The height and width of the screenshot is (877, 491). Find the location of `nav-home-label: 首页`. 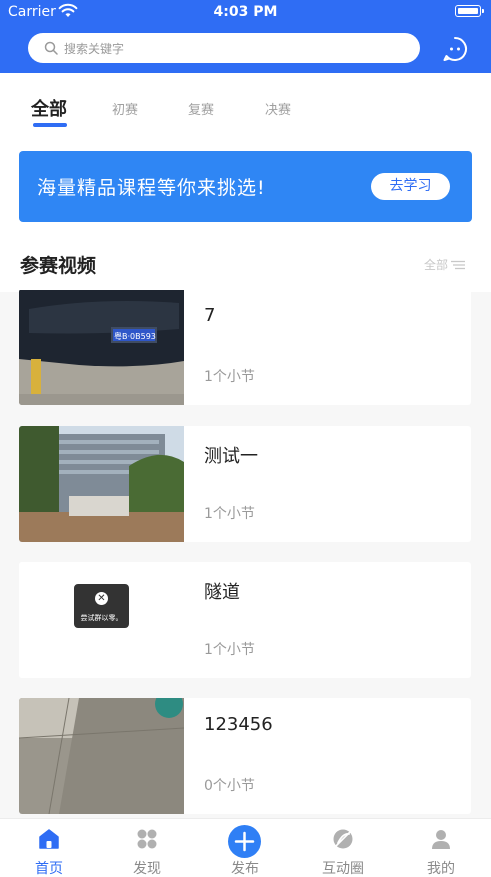

nav-home-label: 首页 is located at coordinates (49, 869).